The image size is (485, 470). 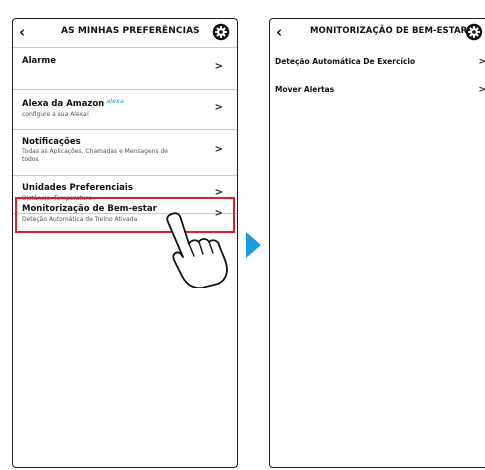 What do you see at coordinates (305, 89) in the screenshot?
I see `list-item-label: Mover Alertas` at bounding box center [305, 89].